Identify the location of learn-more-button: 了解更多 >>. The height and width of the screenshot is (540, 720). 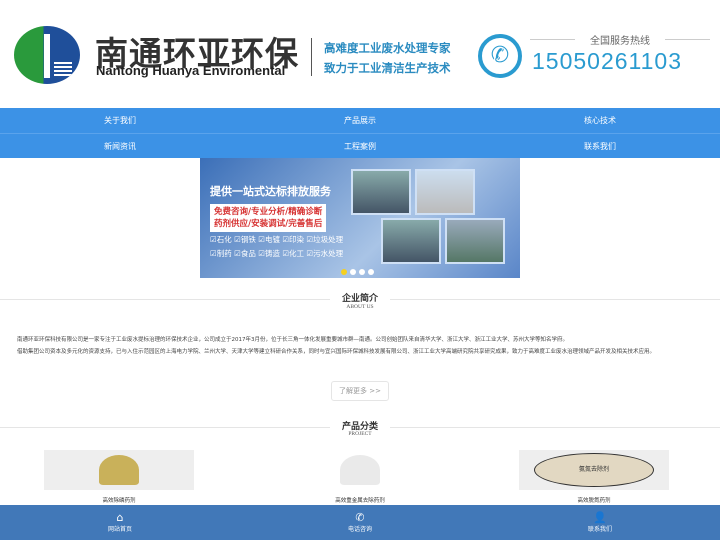
(360, 391).